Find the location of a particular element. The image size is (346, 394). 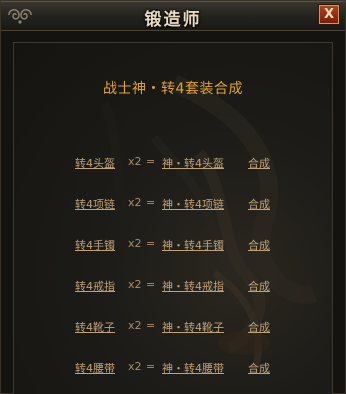

material-link: 转4项链 is located at coordinates (95, 204).